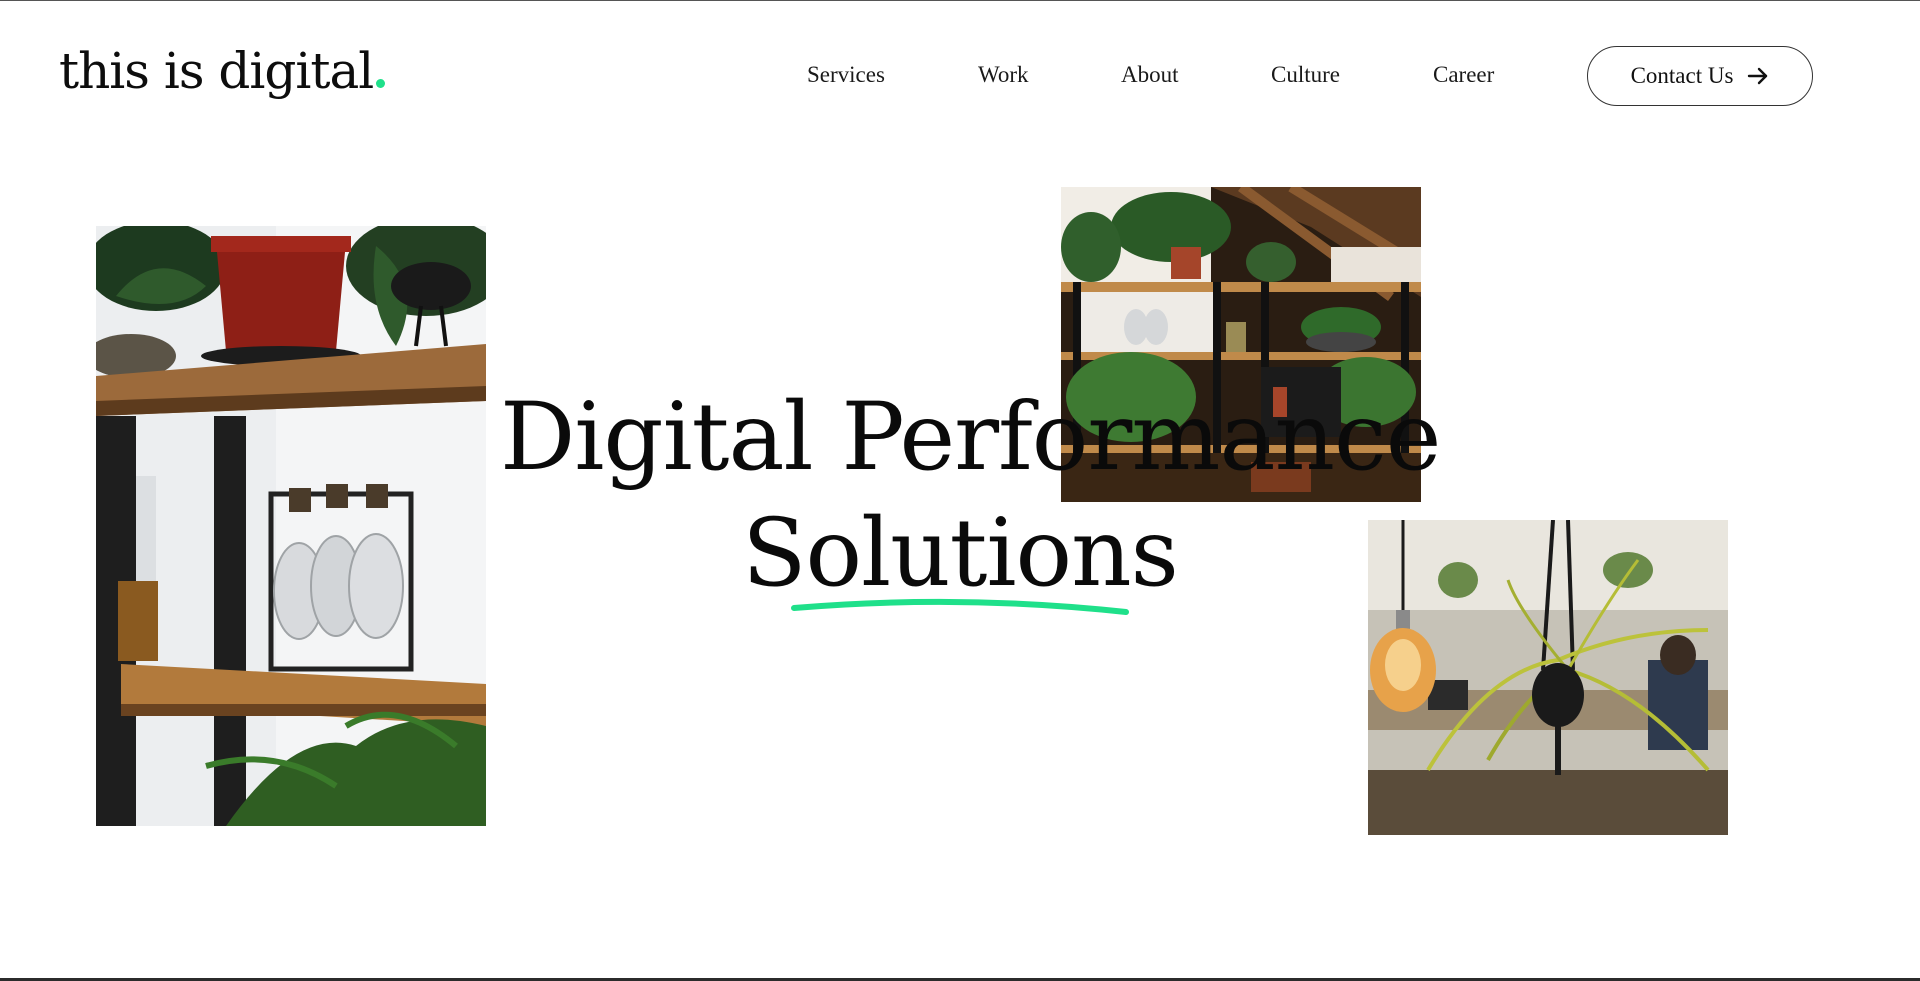 The image size is (1920, 981). Describe the element at coordinates (970, 496) in the screenshot. I see `hero-headline: Digital Performance Solutions` at that location.